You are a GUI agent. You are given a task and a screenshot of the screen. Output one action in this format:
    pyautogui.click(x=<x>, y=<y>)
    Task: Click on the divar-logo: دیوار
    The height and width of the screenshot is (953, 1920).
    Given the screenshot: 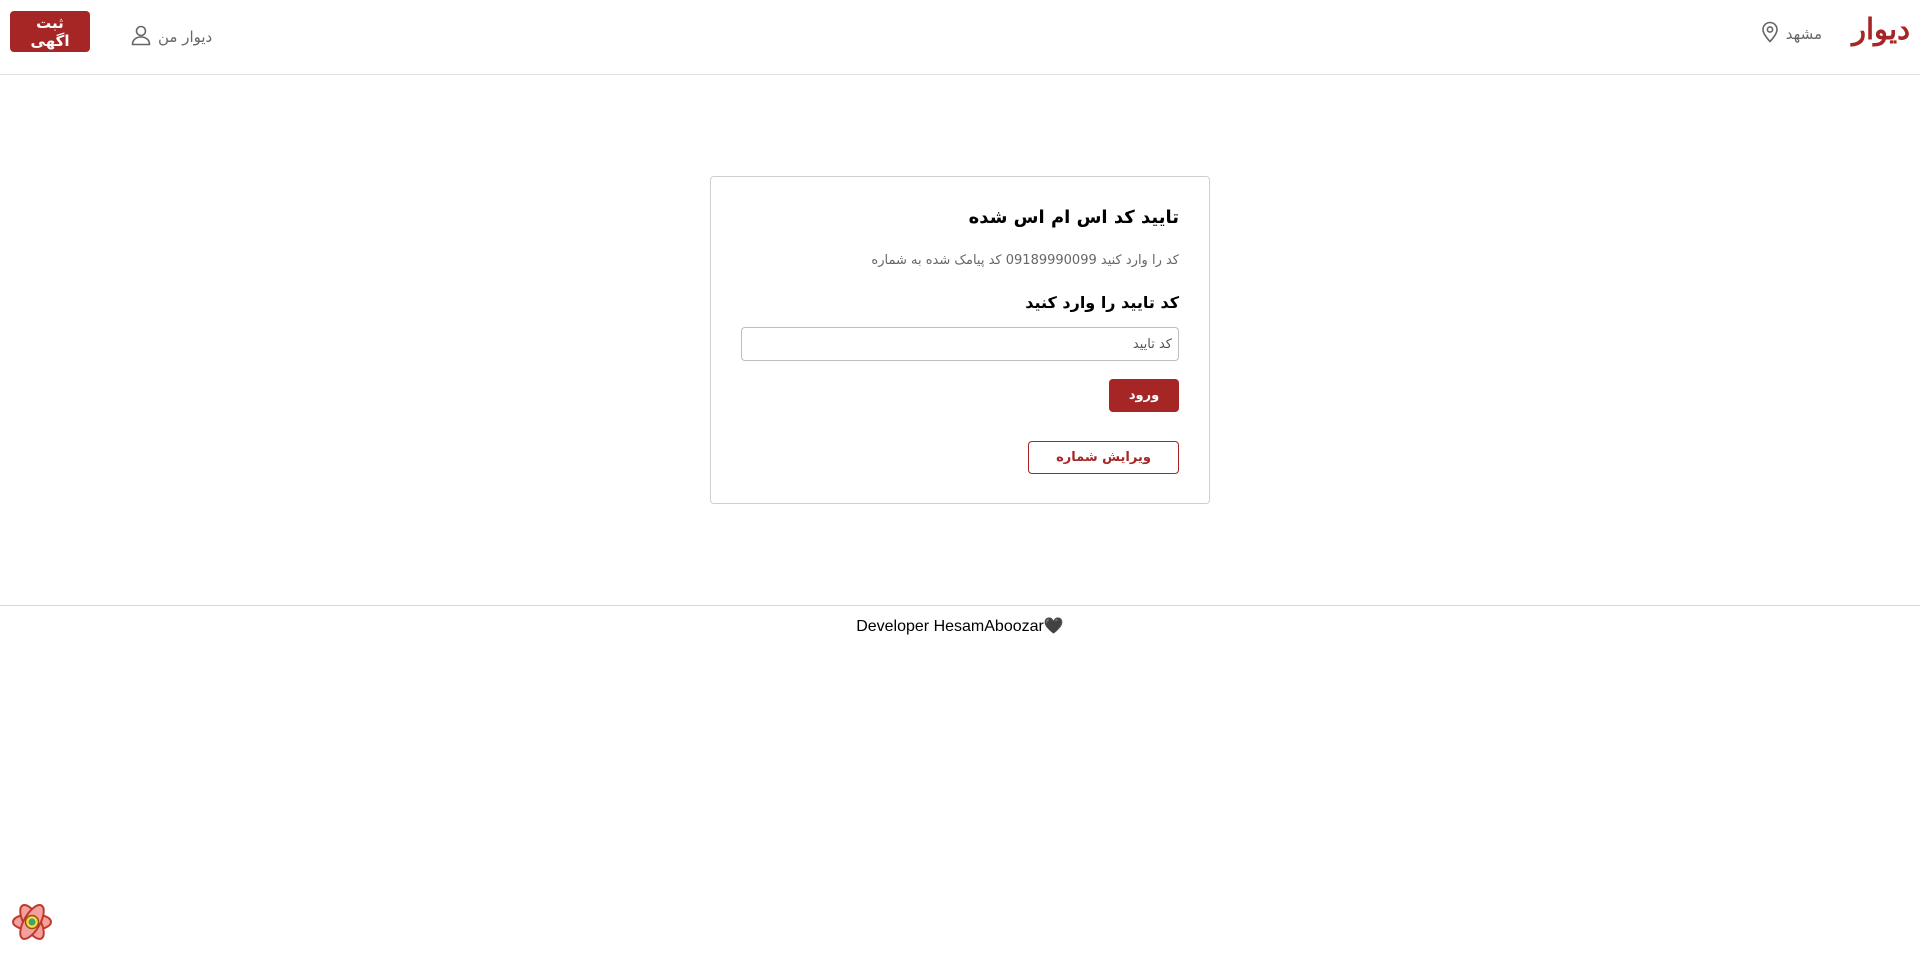 What is the action you would take?
    pyautogui.click(x=1881, y=29)
    